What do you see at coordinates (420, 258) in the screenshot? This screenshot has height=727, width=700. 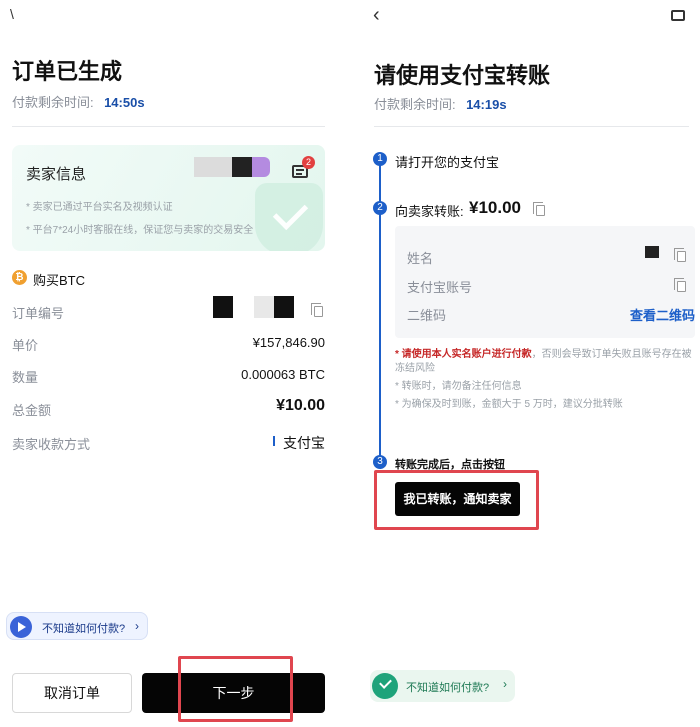 I see `name-label: 姓名` at bounding box center [420, 258].